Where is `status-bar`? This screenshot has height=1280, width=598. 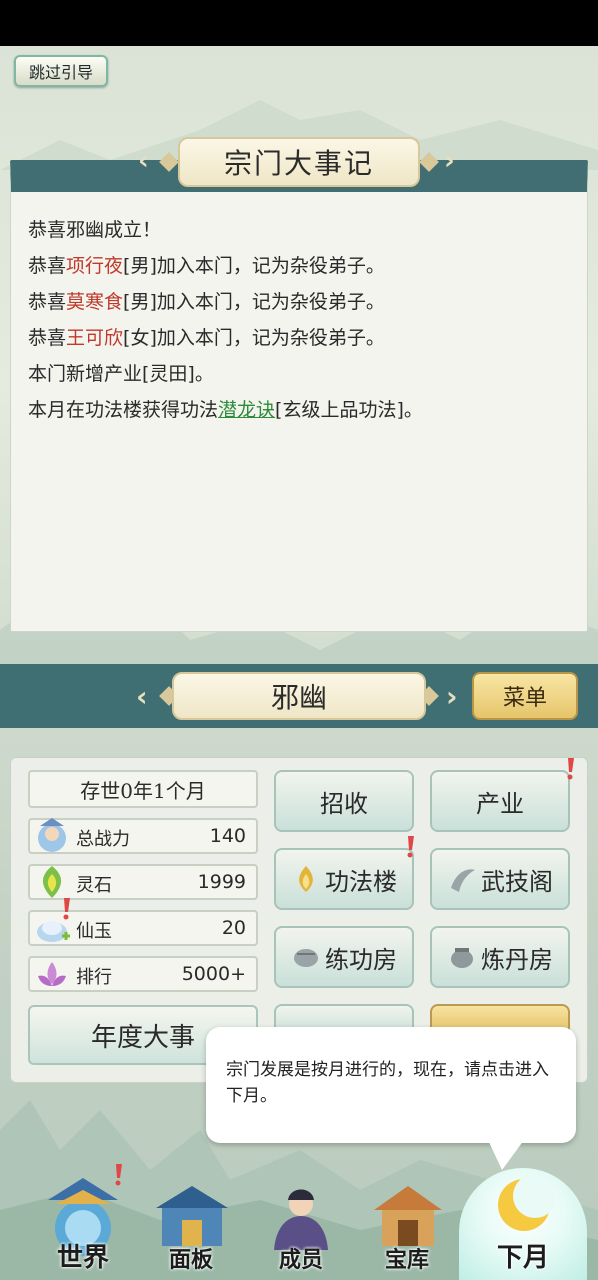
status-bar is located at coordinates (299, 23).